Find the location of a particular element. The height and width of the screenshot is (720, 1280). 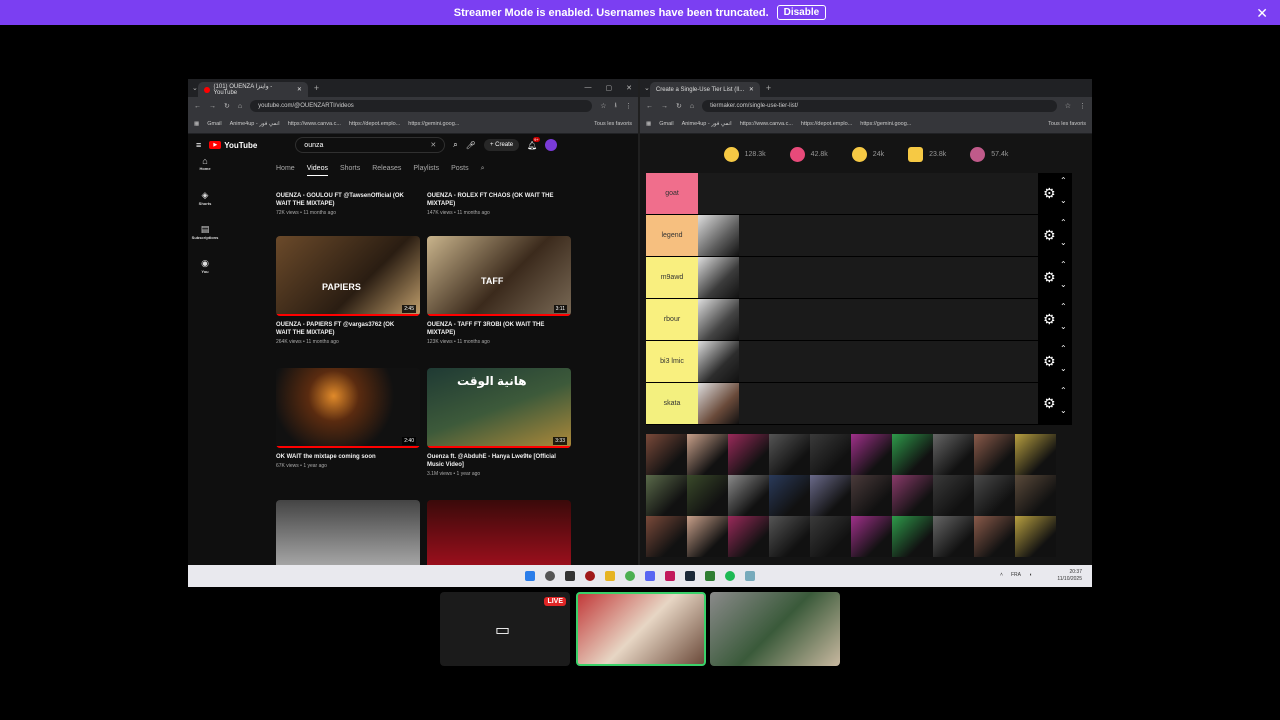

start-icon is located at coordinates (530, 576).